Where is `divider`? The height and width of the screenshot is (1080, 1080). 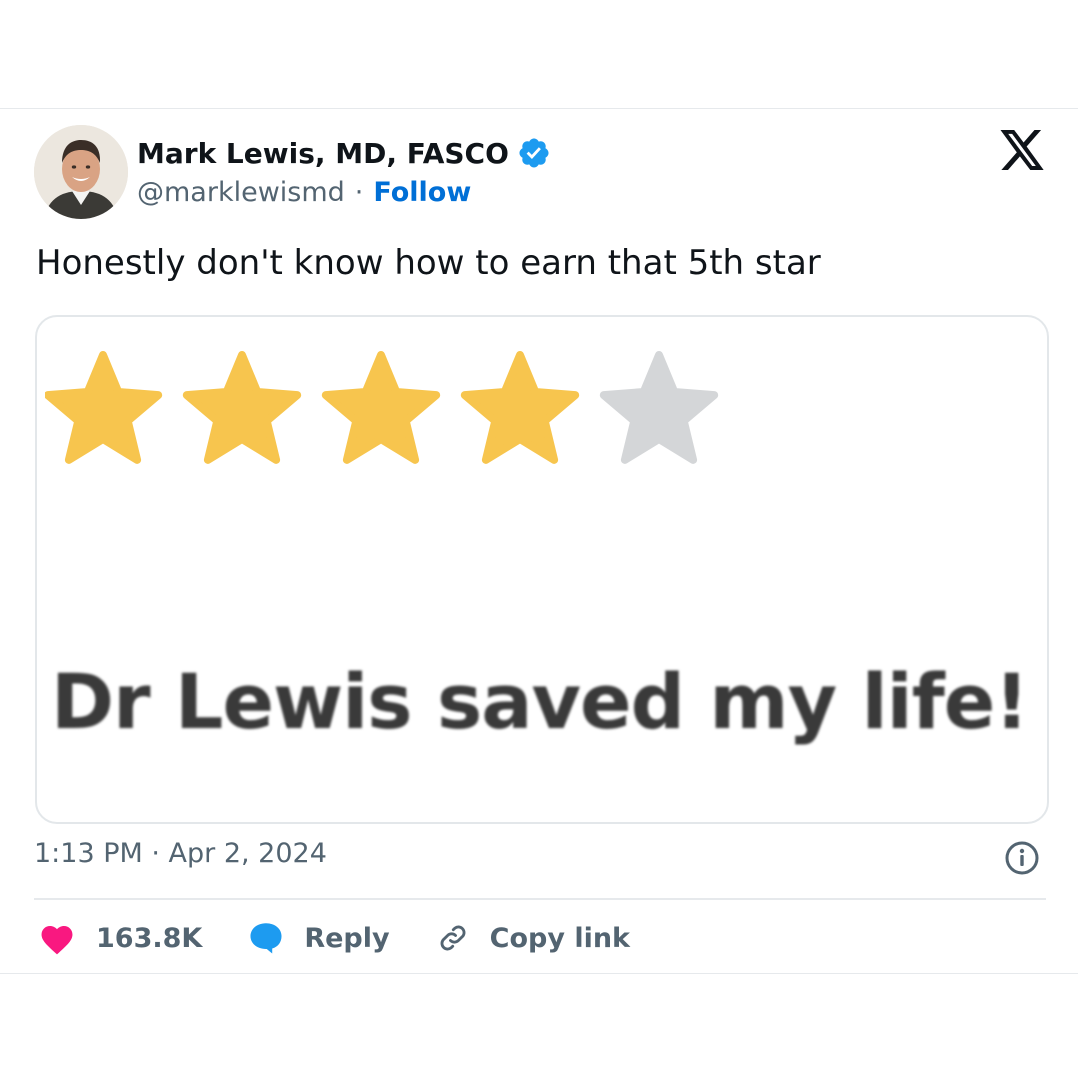
divider is located at coordinates (540, 899).